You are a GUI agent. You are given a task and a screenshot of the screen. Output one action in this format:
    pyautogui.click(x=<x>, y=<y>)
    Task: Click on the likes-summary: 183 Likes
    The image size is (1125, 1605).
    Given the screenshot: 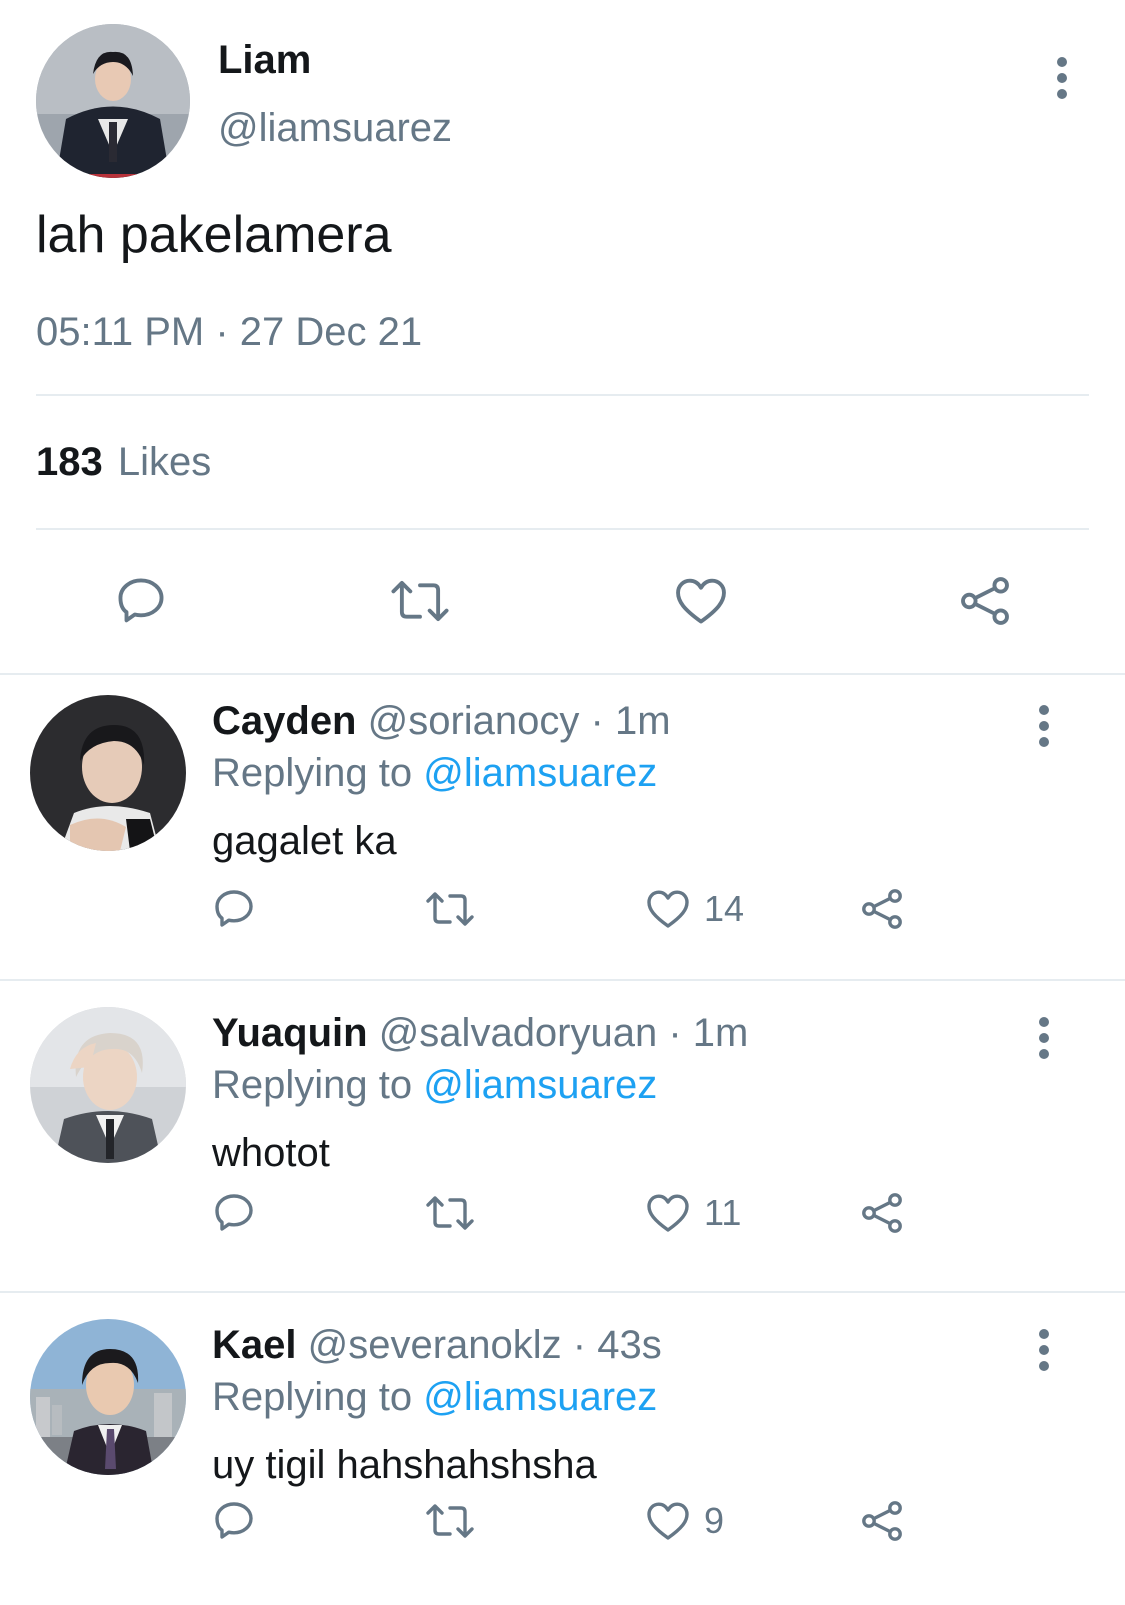 What is the action you would take?
    pyautogui.click(x=123, y=462)
    